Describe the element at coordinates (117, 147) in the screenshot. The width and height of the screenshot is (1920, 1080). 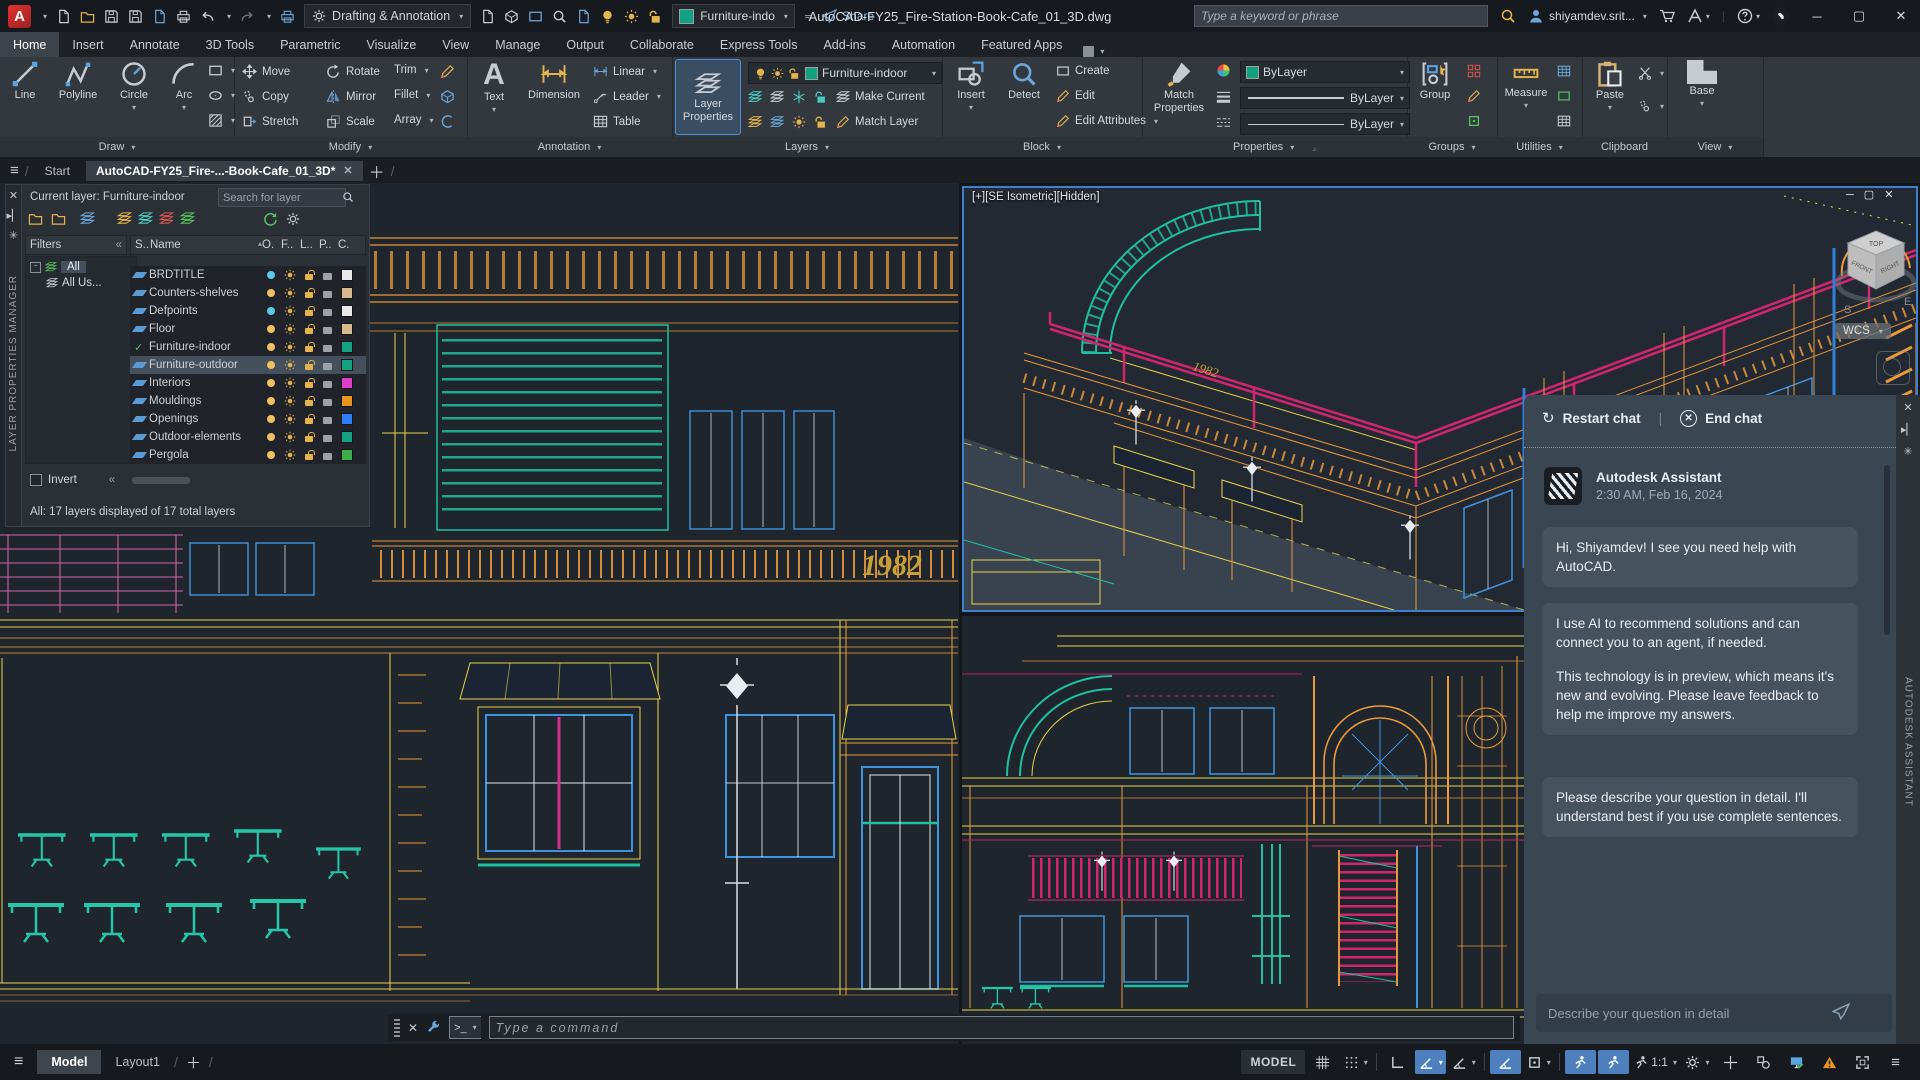
I see `draw-panel-footer: Draw ▾` at that location.